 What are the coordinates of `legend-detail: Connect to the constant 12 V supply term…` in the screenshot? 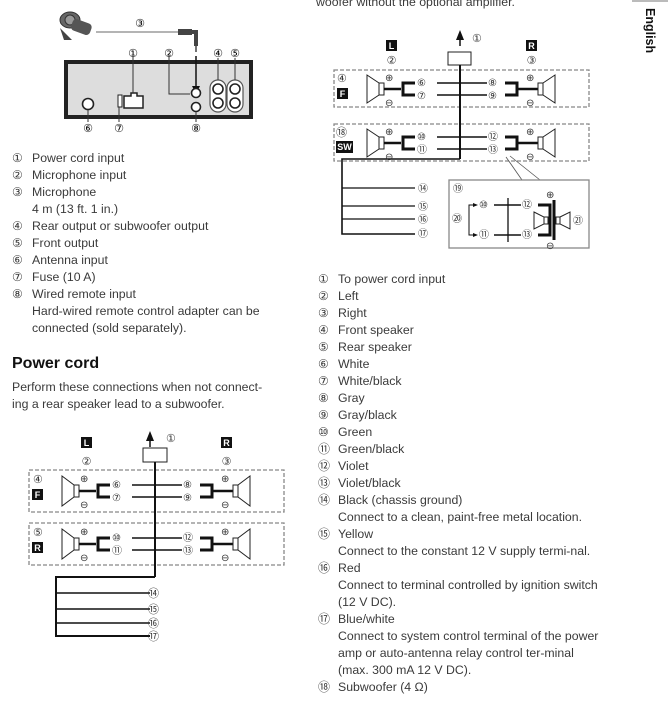 It's located at (464, 551).